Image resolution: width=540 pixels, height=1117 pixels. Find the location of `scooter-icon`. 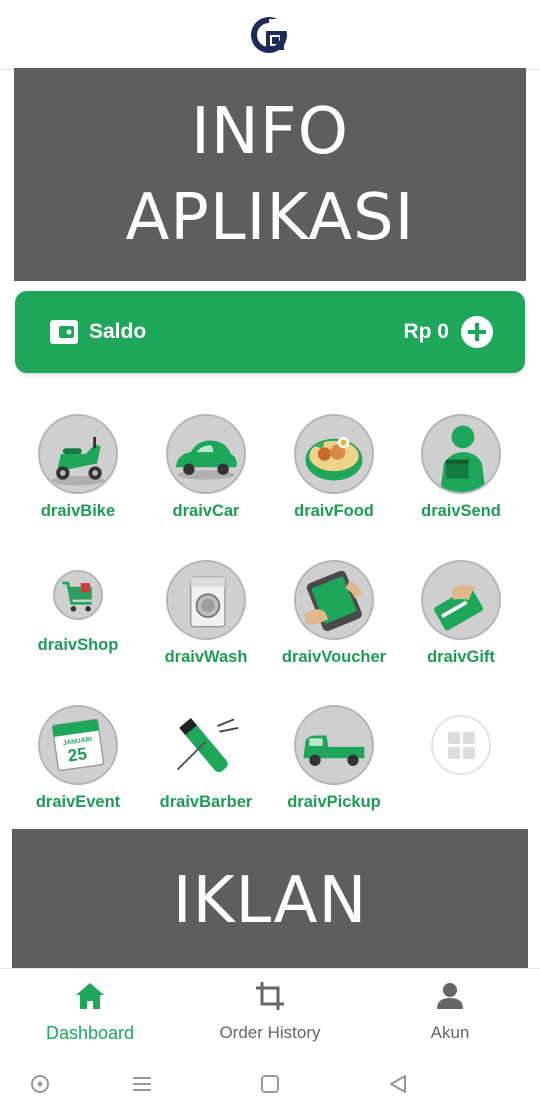

scooter-icon is located at coordinates (78, 454).